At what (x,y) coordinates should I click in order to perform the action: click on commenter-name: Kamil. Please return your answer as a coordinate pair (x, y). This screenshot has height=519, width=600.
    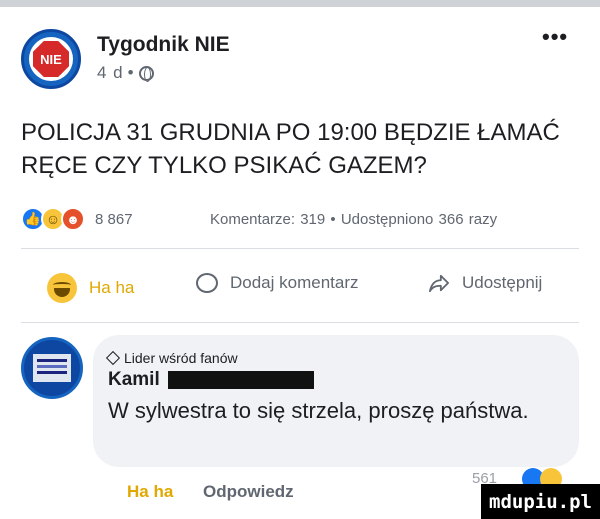
    Looking at the image, I should click on (211, 380).